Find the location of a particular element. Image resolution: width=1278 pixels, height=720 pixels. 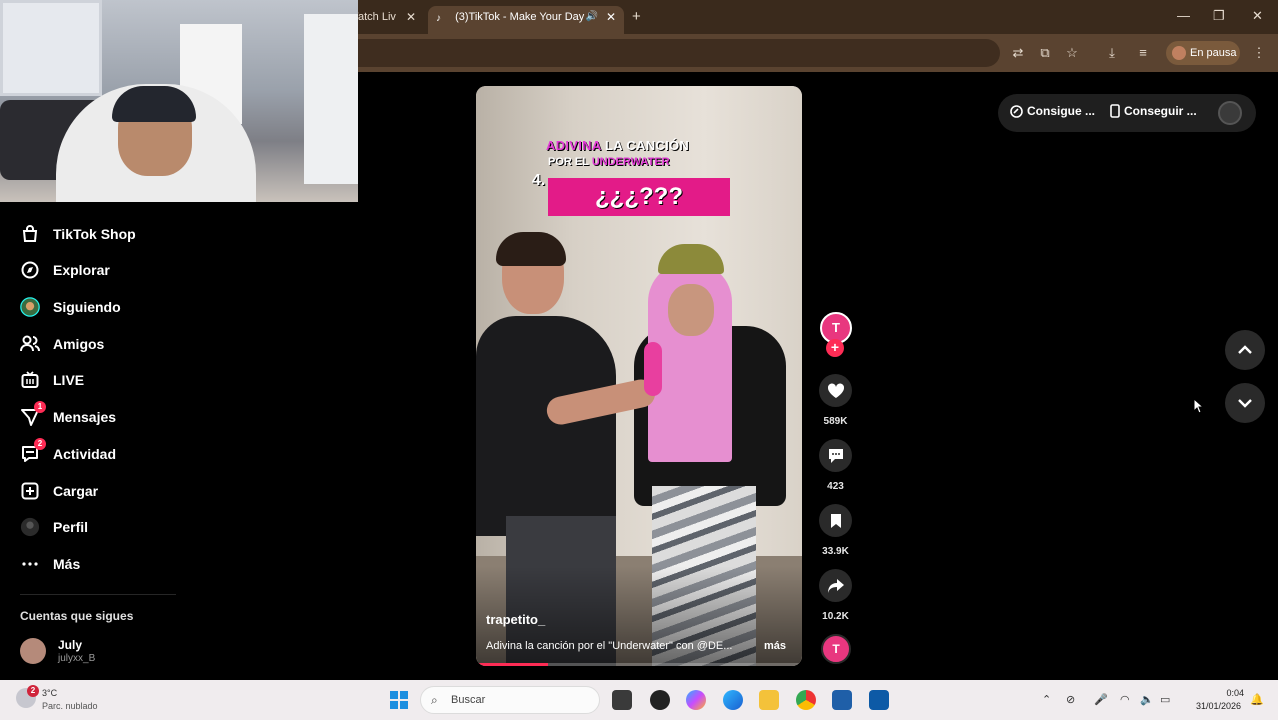

video-caption-text: LA CANCIÓN is located at coordinates (645, 145).